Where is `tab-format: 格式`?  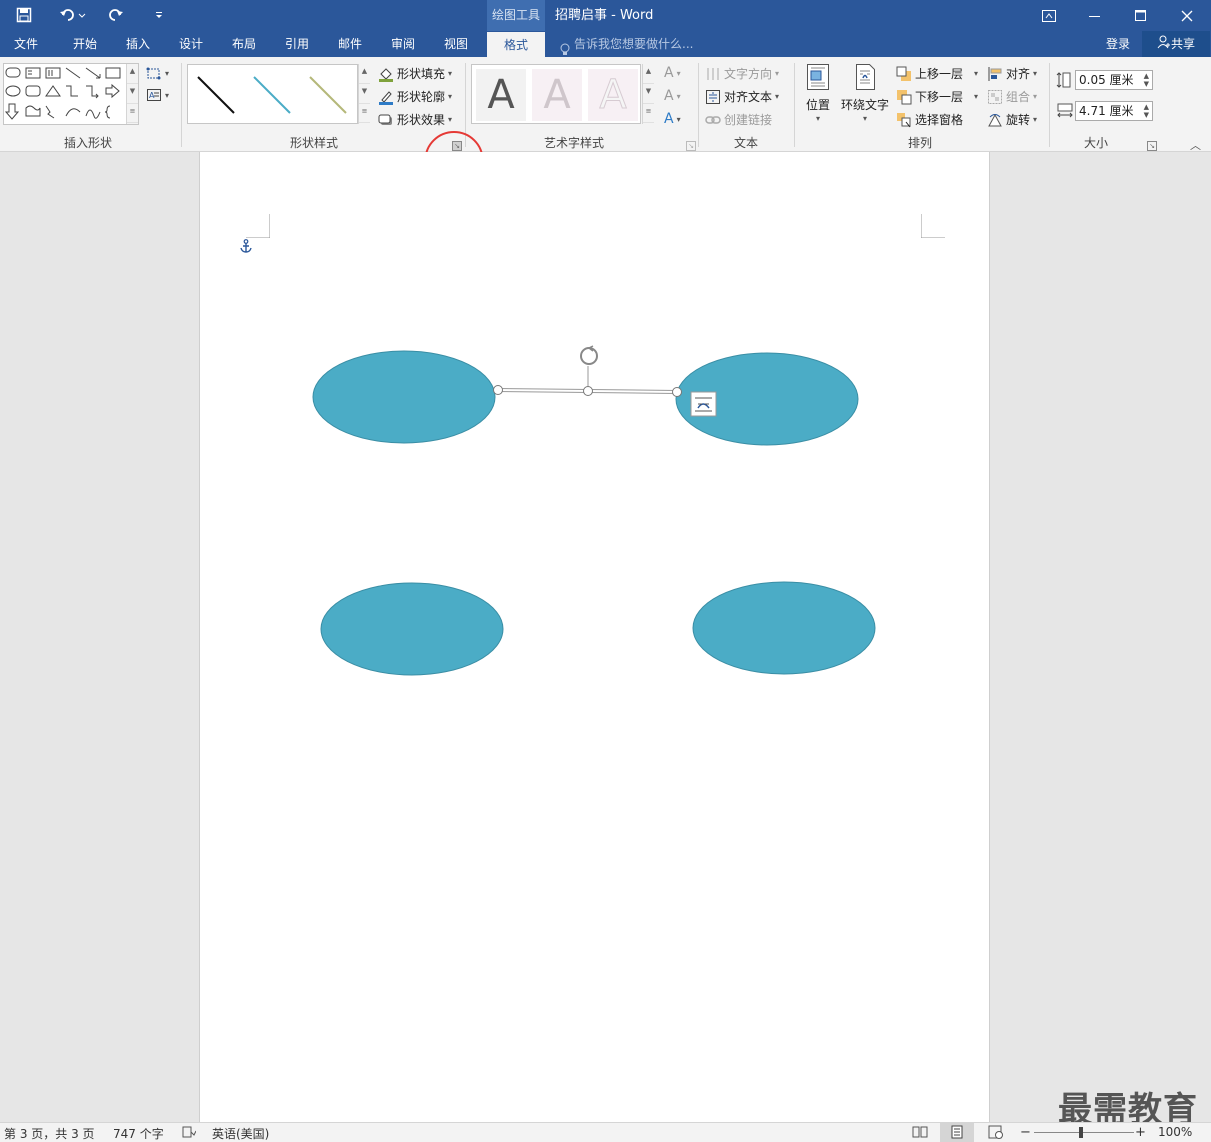
tab-format: 格式 is located at coordinates (516, 44).